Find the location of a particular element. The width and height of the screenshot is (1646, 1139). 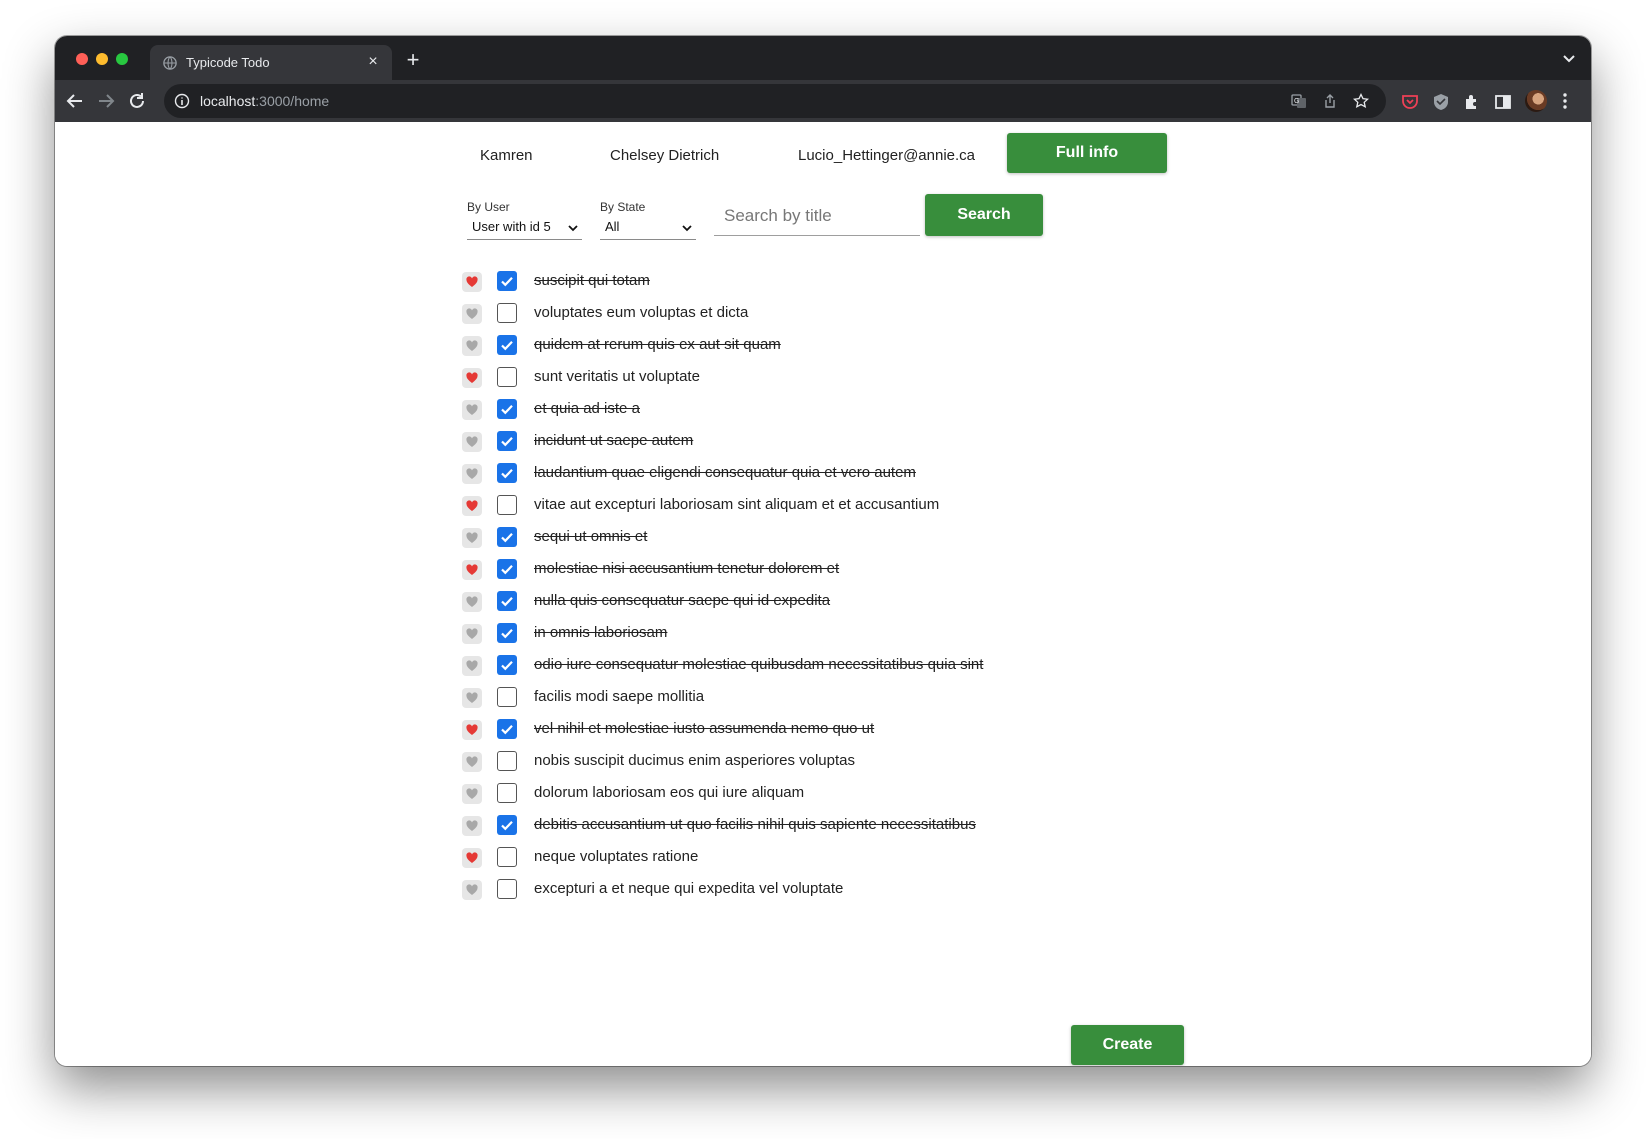

url-path: :3000/home is located at coordinates (292, 101).